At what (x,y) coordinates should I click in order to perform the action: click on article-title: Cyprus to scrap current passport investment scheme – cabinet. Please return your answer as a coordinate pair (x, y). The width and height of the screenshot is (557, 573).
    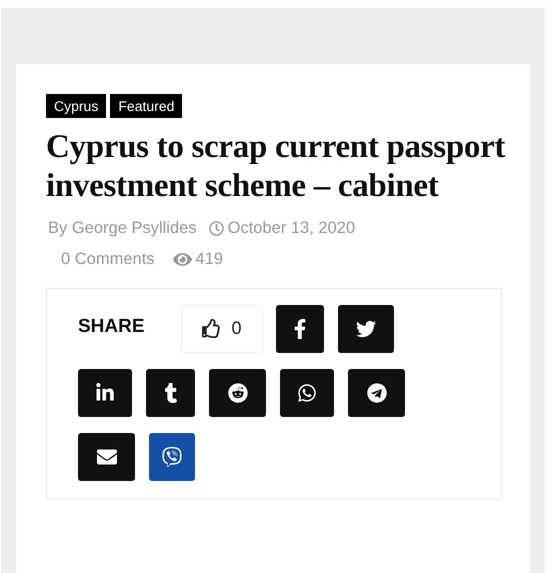
    Looking at the image, I should click on (276, 167).